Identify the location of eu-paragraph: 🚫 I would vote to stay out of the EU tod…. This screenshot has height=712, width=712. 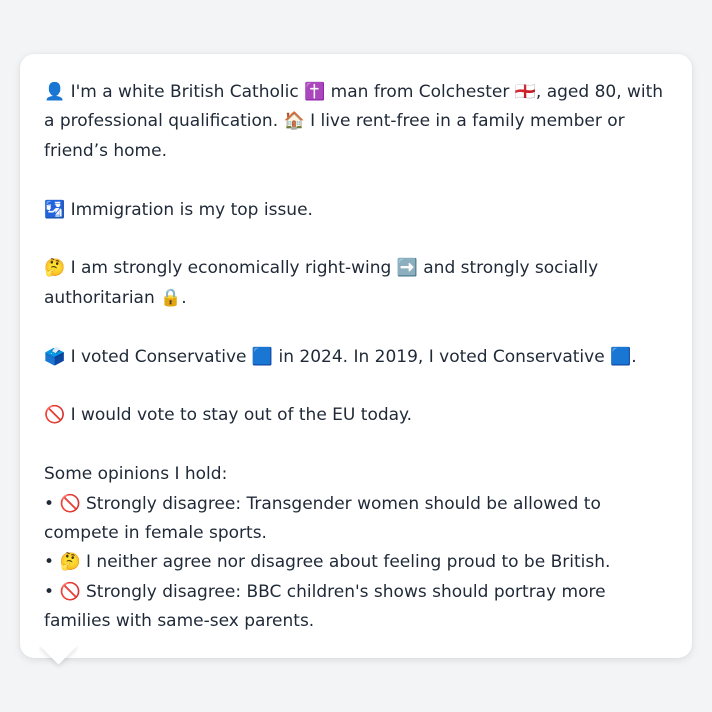
(228, 415).